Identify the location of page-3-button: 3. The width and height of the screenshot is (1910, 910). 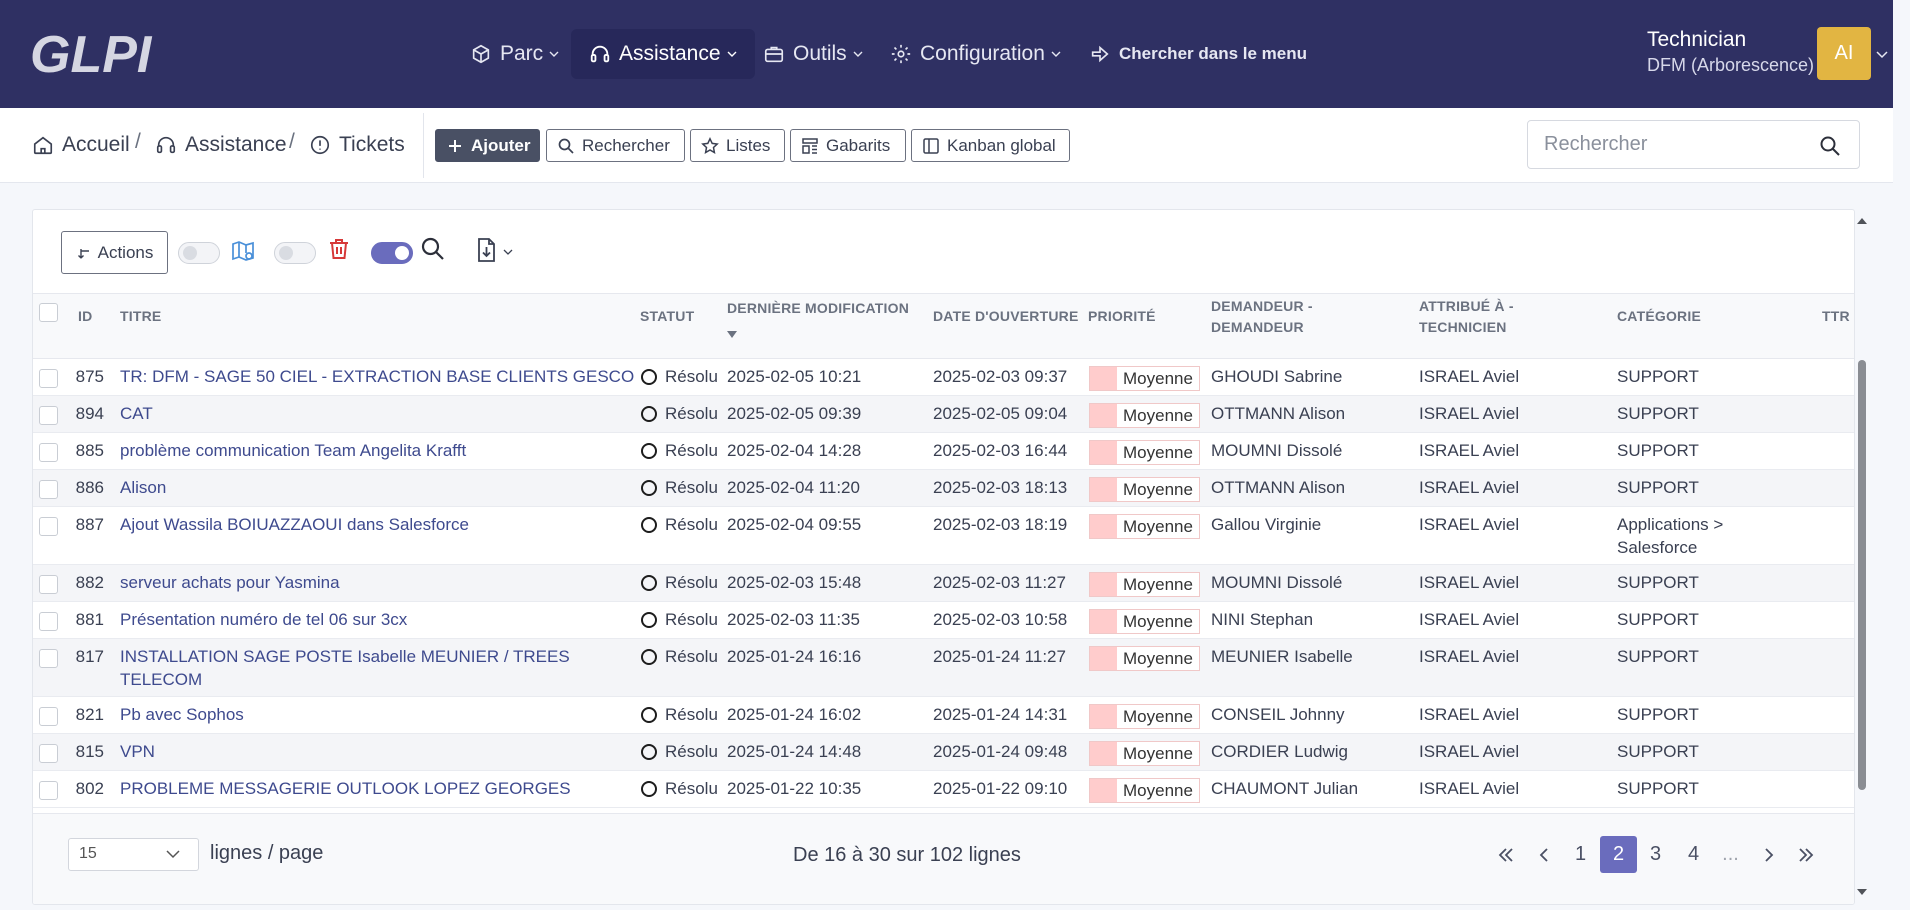
(1655, 854).